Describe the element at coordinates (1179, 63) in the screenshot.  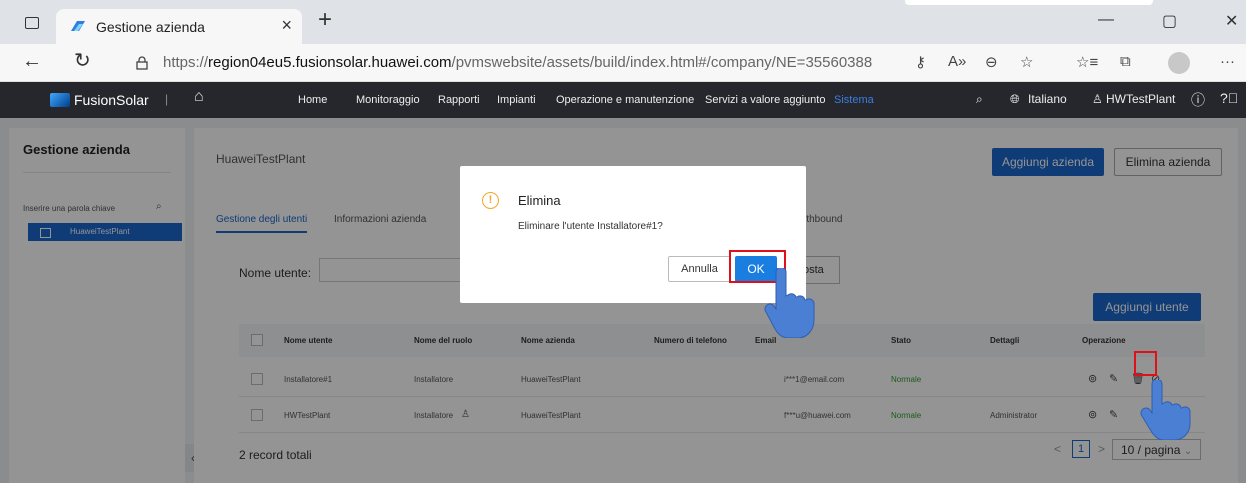
I see `profile-avatar-icon` at that location.